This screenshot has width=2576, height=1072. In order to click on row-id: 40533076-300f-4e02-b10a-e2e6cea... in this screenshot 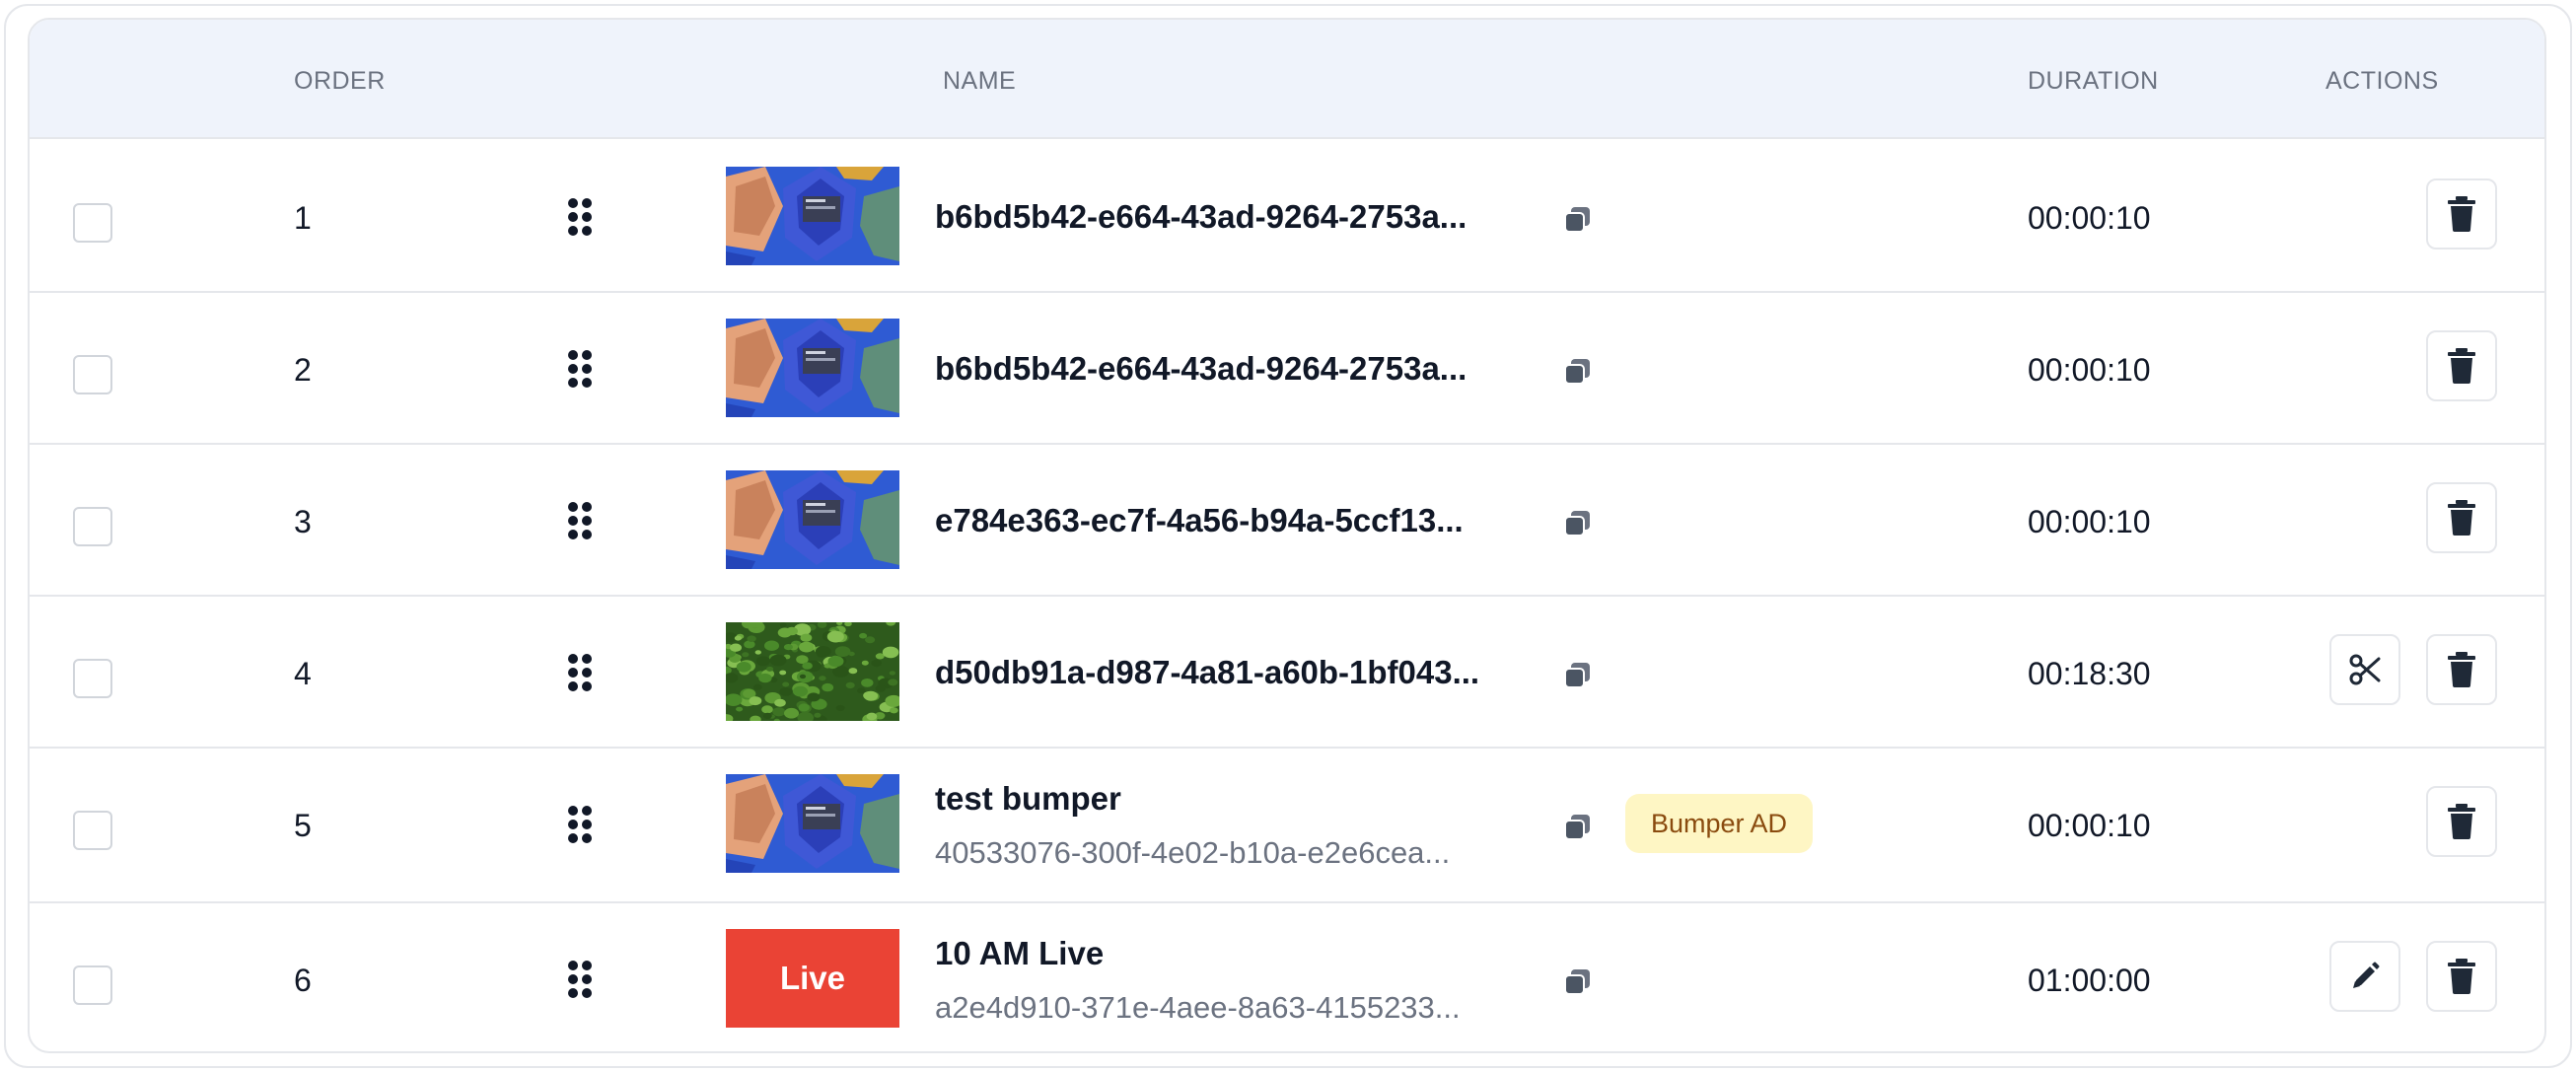, I will do `click(1193, 852)`.